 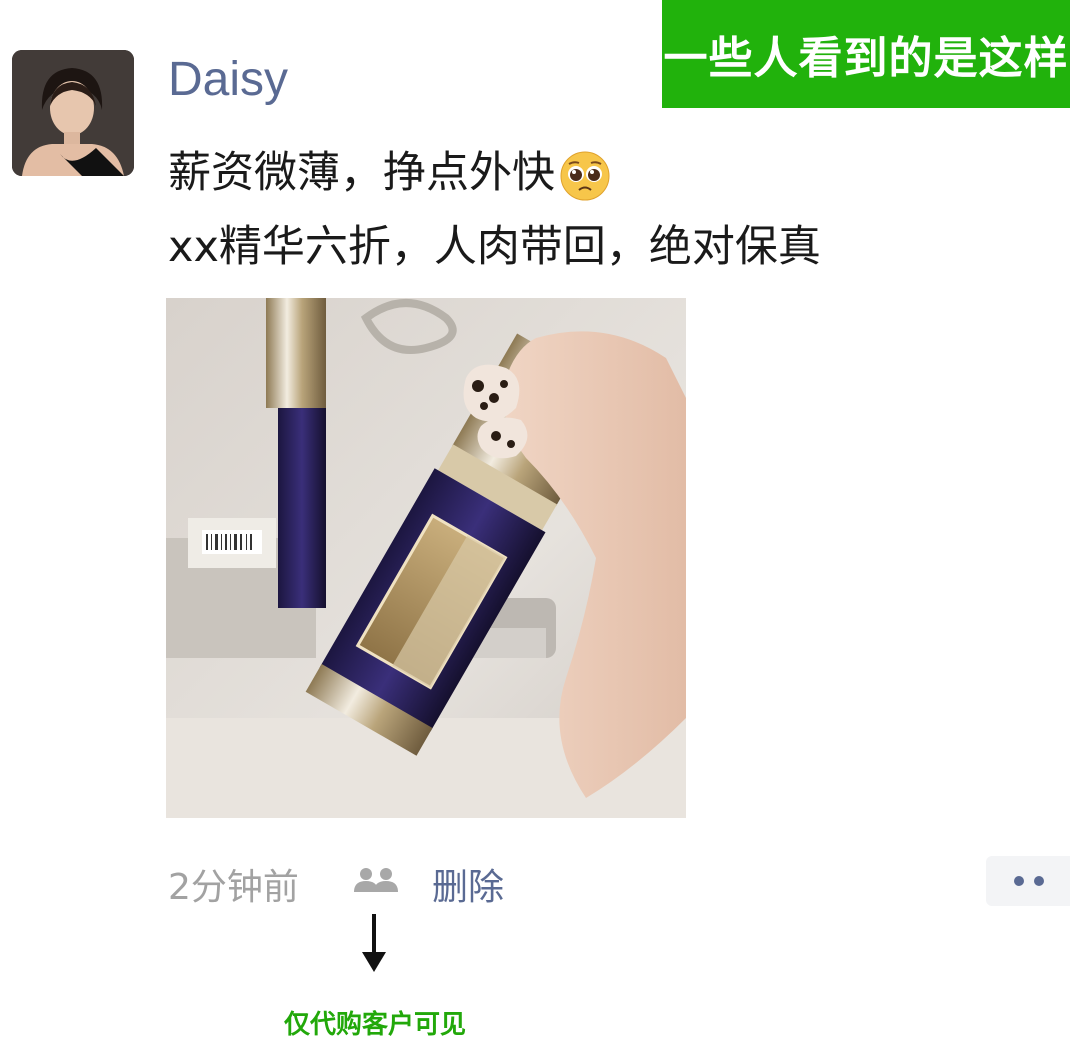 What do you see at coordinates (866, 58) in the screenshot?
I see `banner-text: 一些人看到的是这样` at bounding box center [866, 58].